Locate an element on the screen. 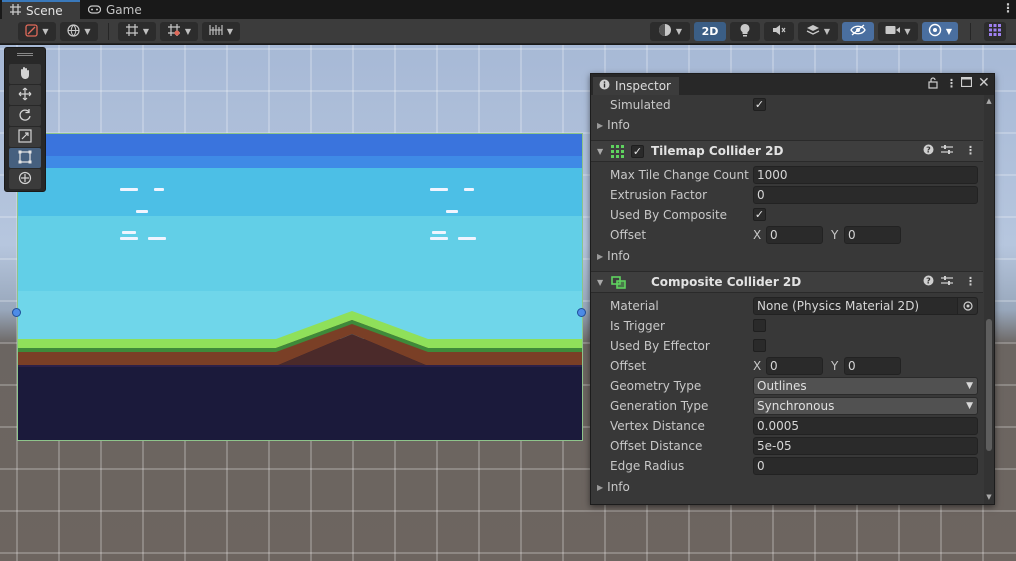 The width and height of the screenshot is (1016, 561). lock-icon is located at coordinates (933, 84).